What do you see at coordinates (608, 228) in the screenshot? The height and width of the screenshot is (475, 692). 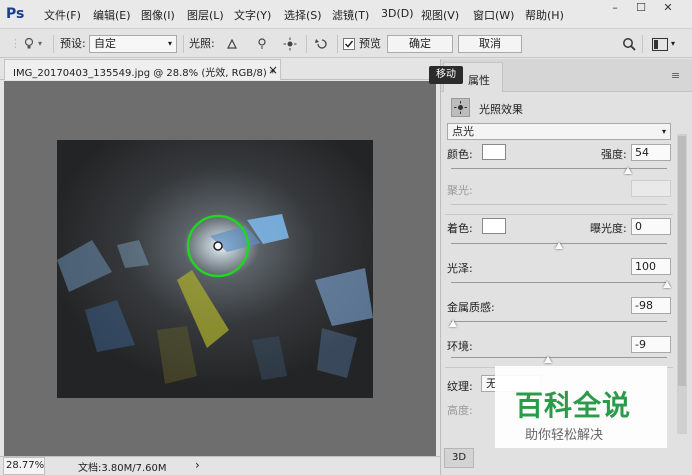 I see `exposure-label: 曝光度:` at bounding box center [608, 228].